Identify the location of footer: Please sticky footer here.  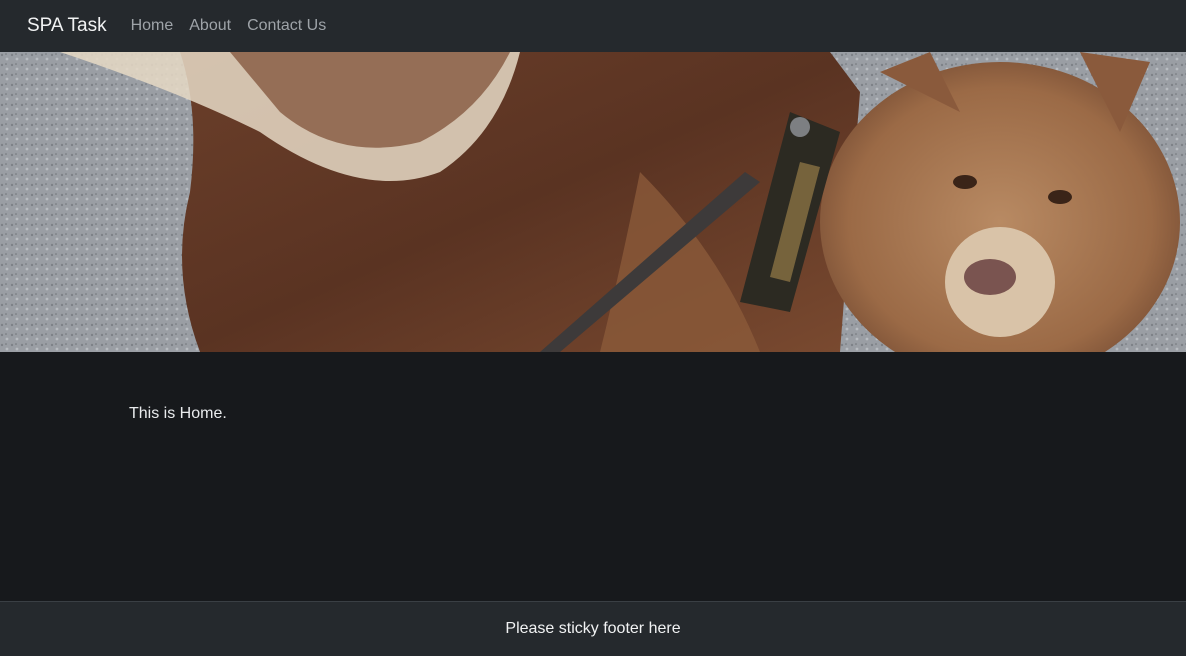
(593, 628).